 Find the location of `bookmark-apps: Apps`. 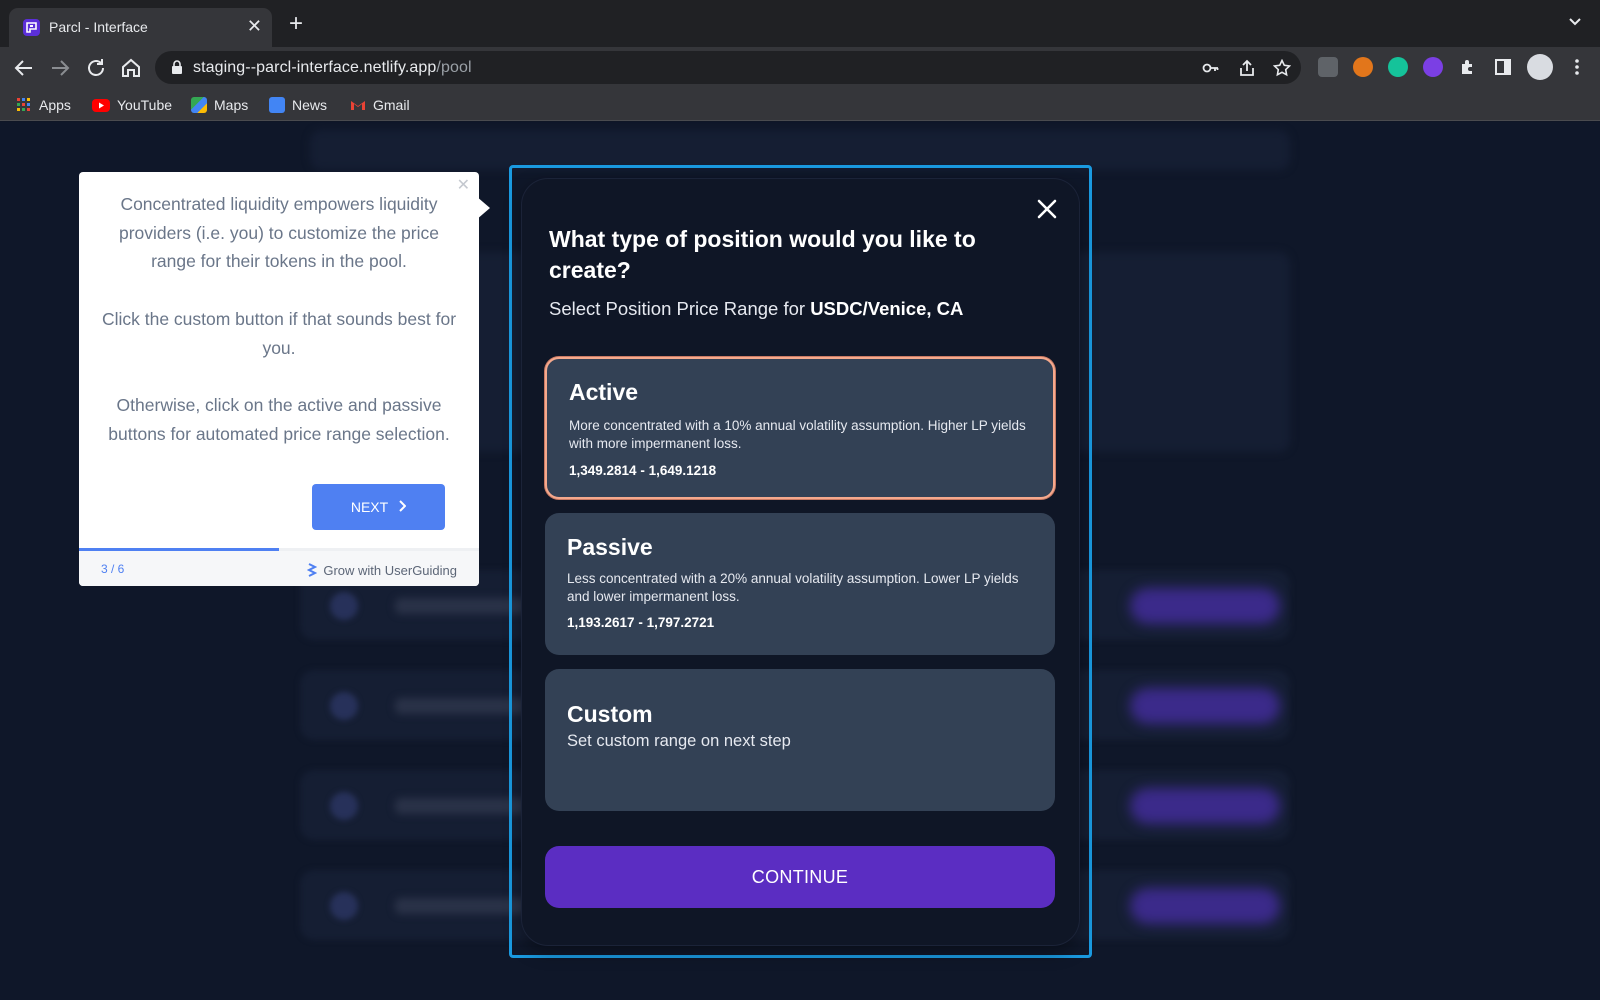

bookmark-apps: Apps is located at coordinates (43, 105).